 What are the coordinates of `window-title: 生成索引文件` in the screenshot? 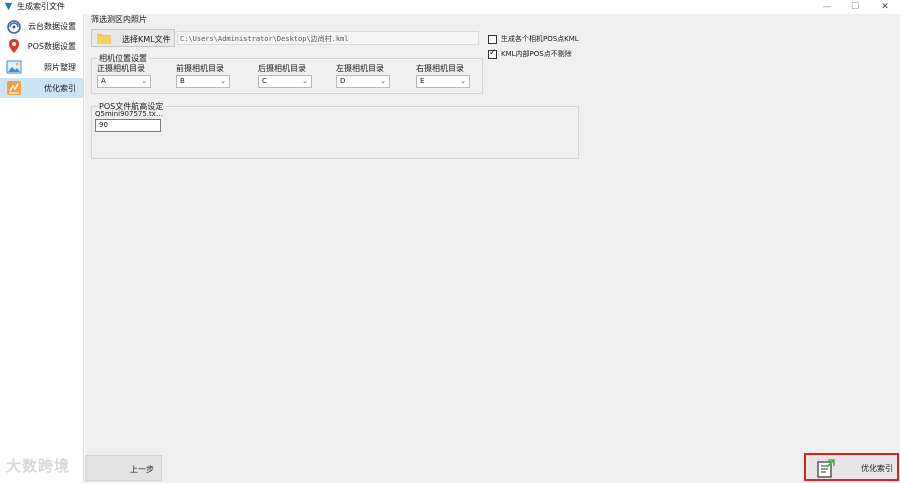 It's located at (41, 6).